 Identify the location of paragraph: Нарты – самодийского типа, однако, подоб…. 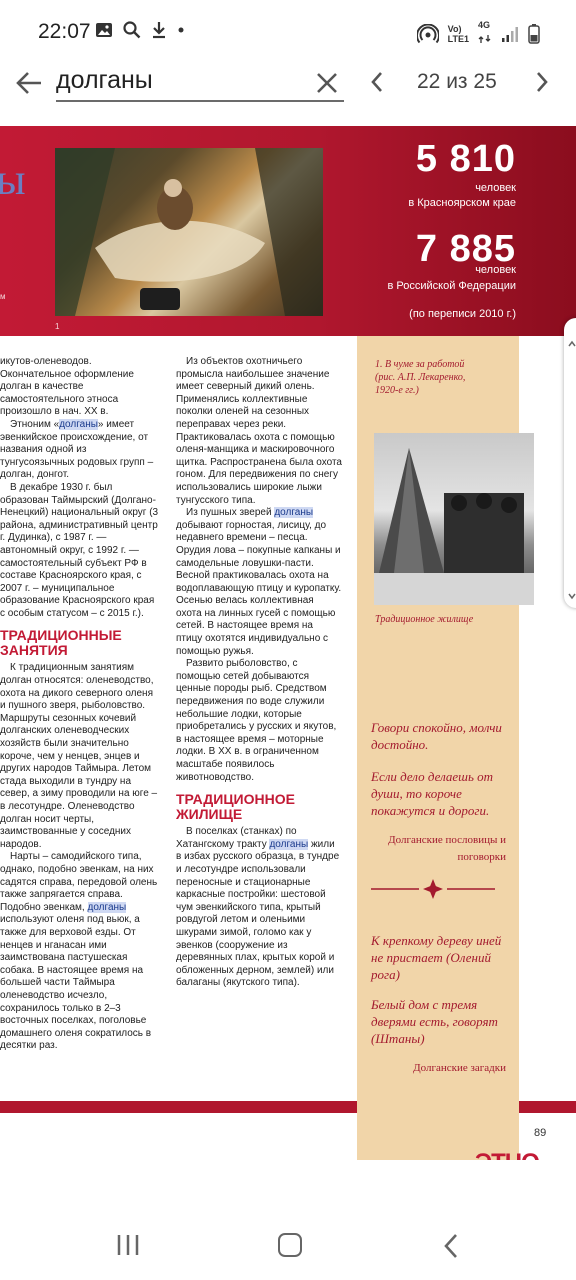
(79, 951).